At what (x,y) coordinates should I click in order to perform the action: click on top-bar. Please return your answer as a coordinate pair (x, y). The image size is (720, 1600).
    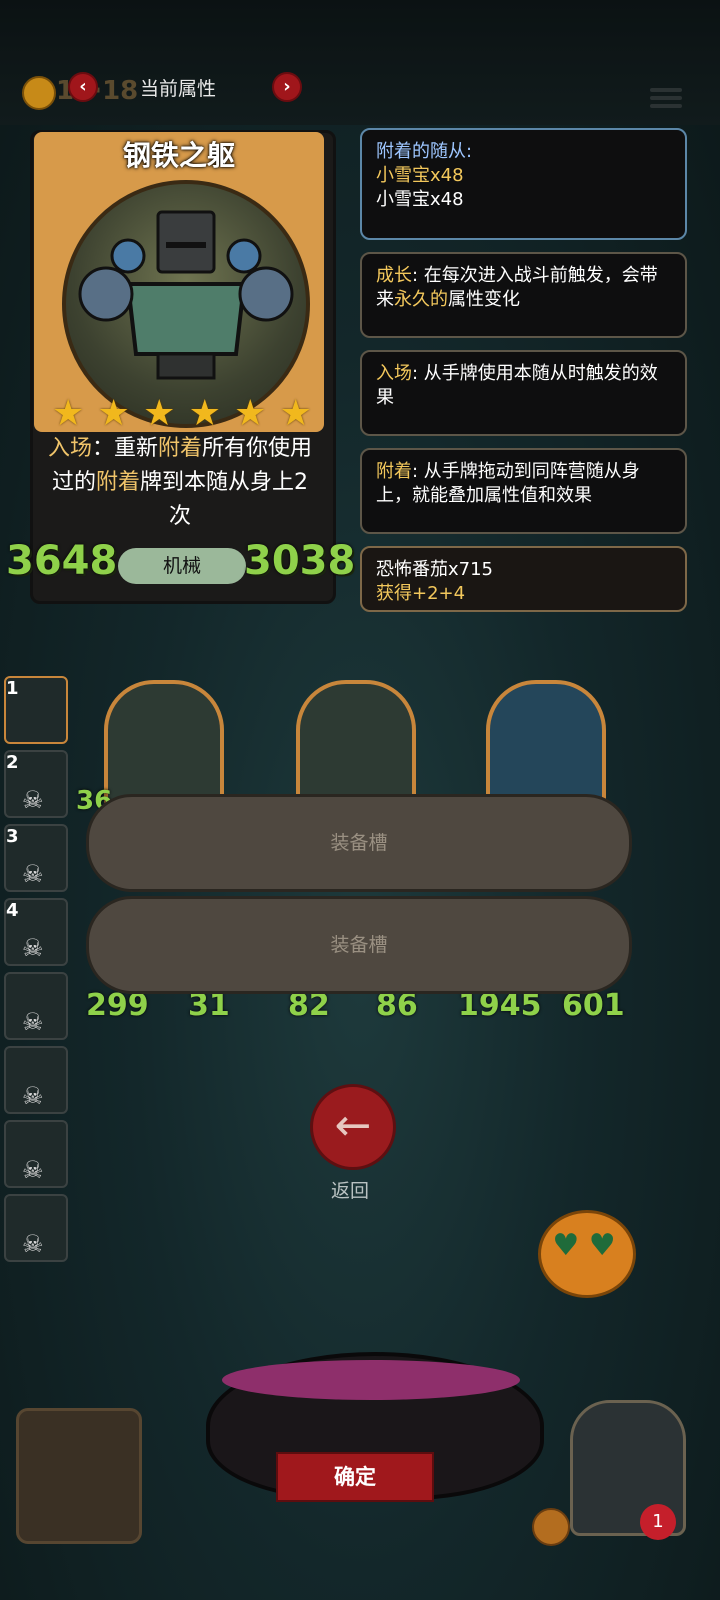
    Looking at the image, I should click on (360, 62).